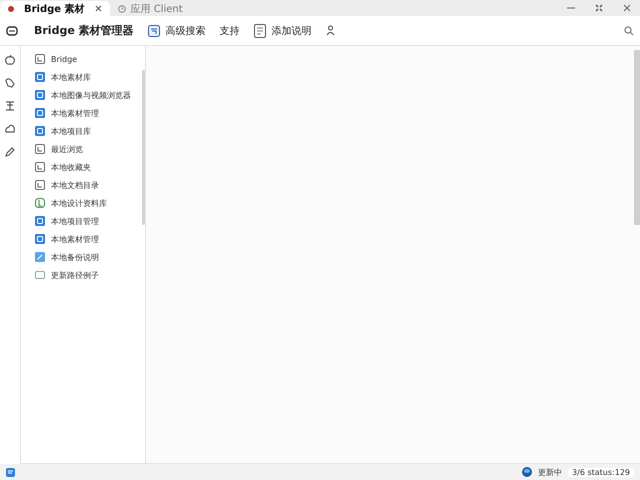  What do you see at coordinates (150, 8) in the screenshot?
I see `browser-tab: 应用 Client` at bounding box center [150, 8].